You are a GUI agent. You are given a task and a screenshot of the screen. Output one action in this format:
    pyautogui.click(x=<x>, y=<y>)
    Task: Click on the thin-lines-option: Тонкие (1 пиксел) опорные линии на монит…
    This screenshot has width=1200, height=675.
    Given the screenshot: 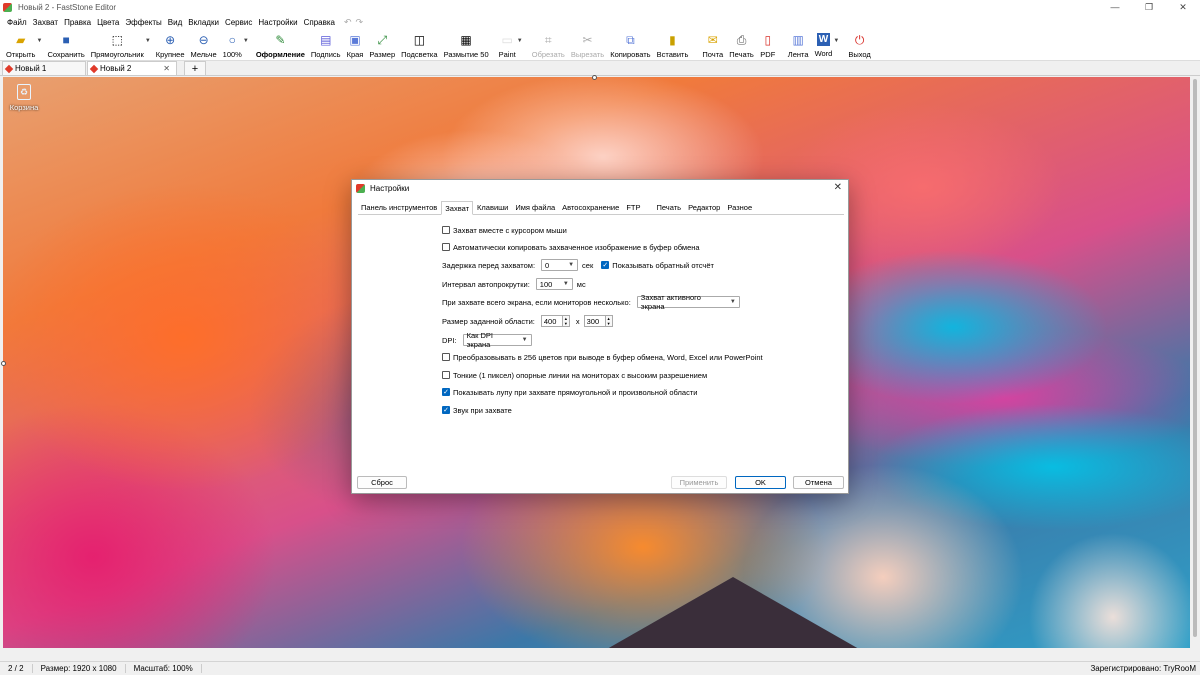 What is the action you would take?
    pyautogui.click(x=574, y=375)
    